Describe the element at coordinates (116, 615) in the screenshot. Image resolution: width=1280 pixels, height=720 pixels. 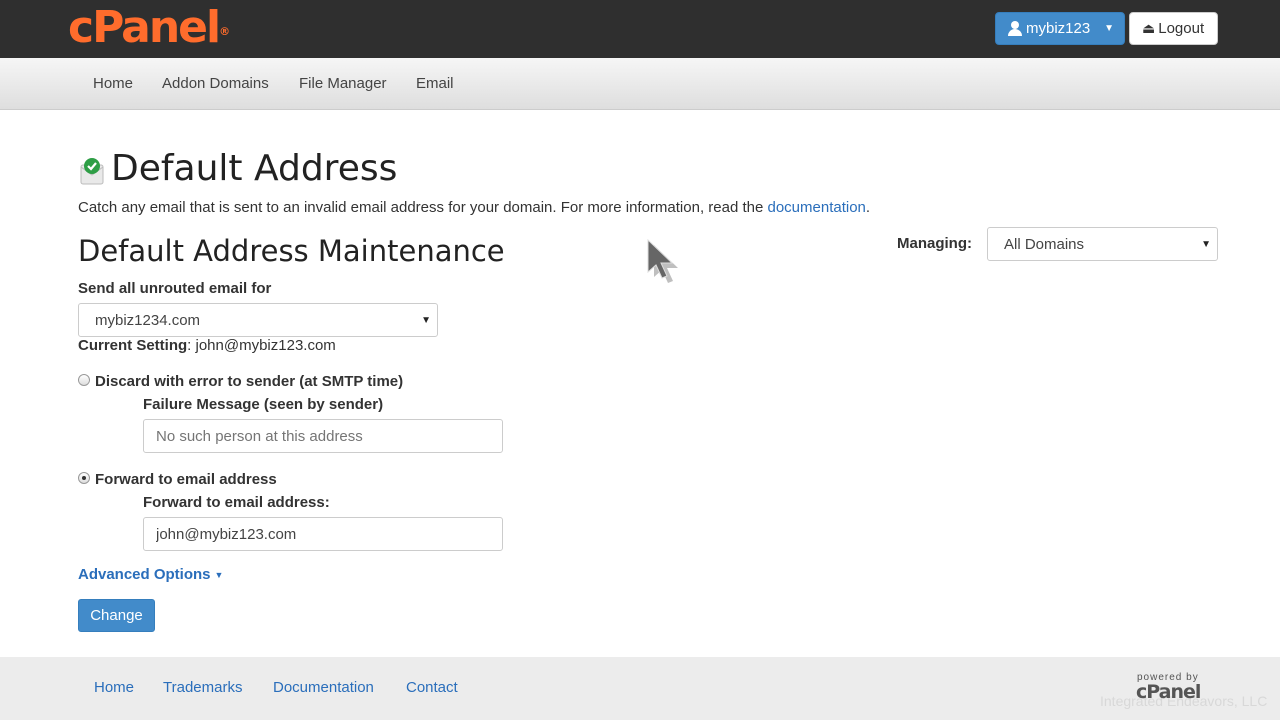
I see `change-button: Change` at that location.